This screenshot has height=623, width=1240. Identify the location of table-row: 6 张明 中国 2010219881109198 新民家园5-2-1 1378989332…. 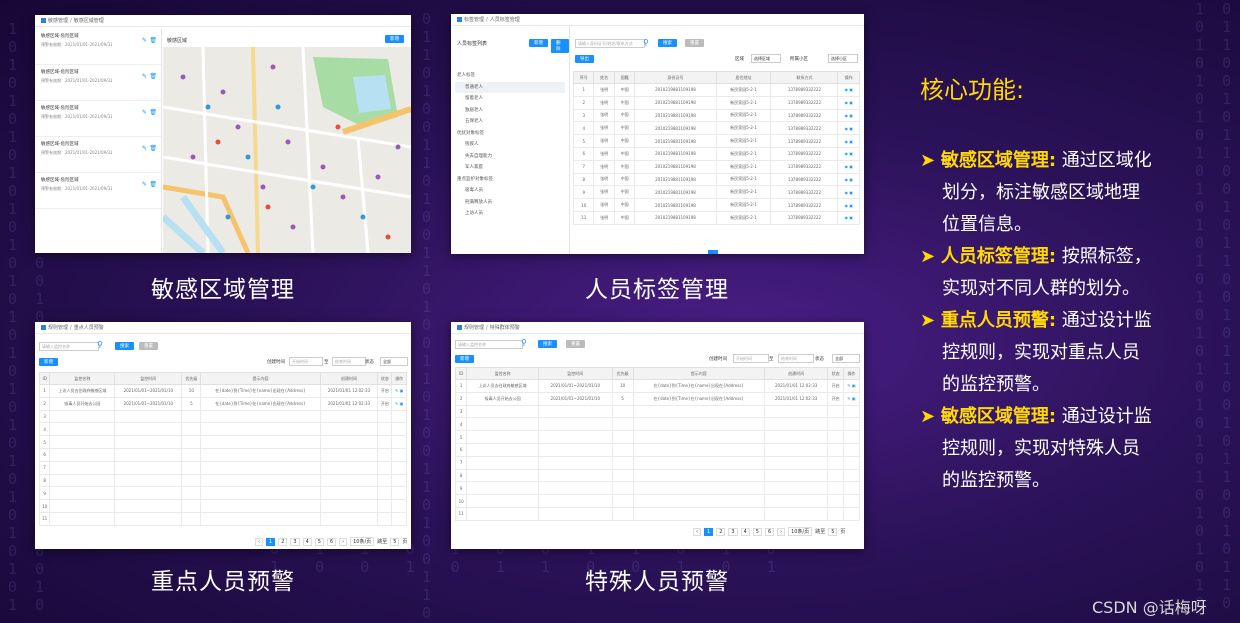
(716, 153).